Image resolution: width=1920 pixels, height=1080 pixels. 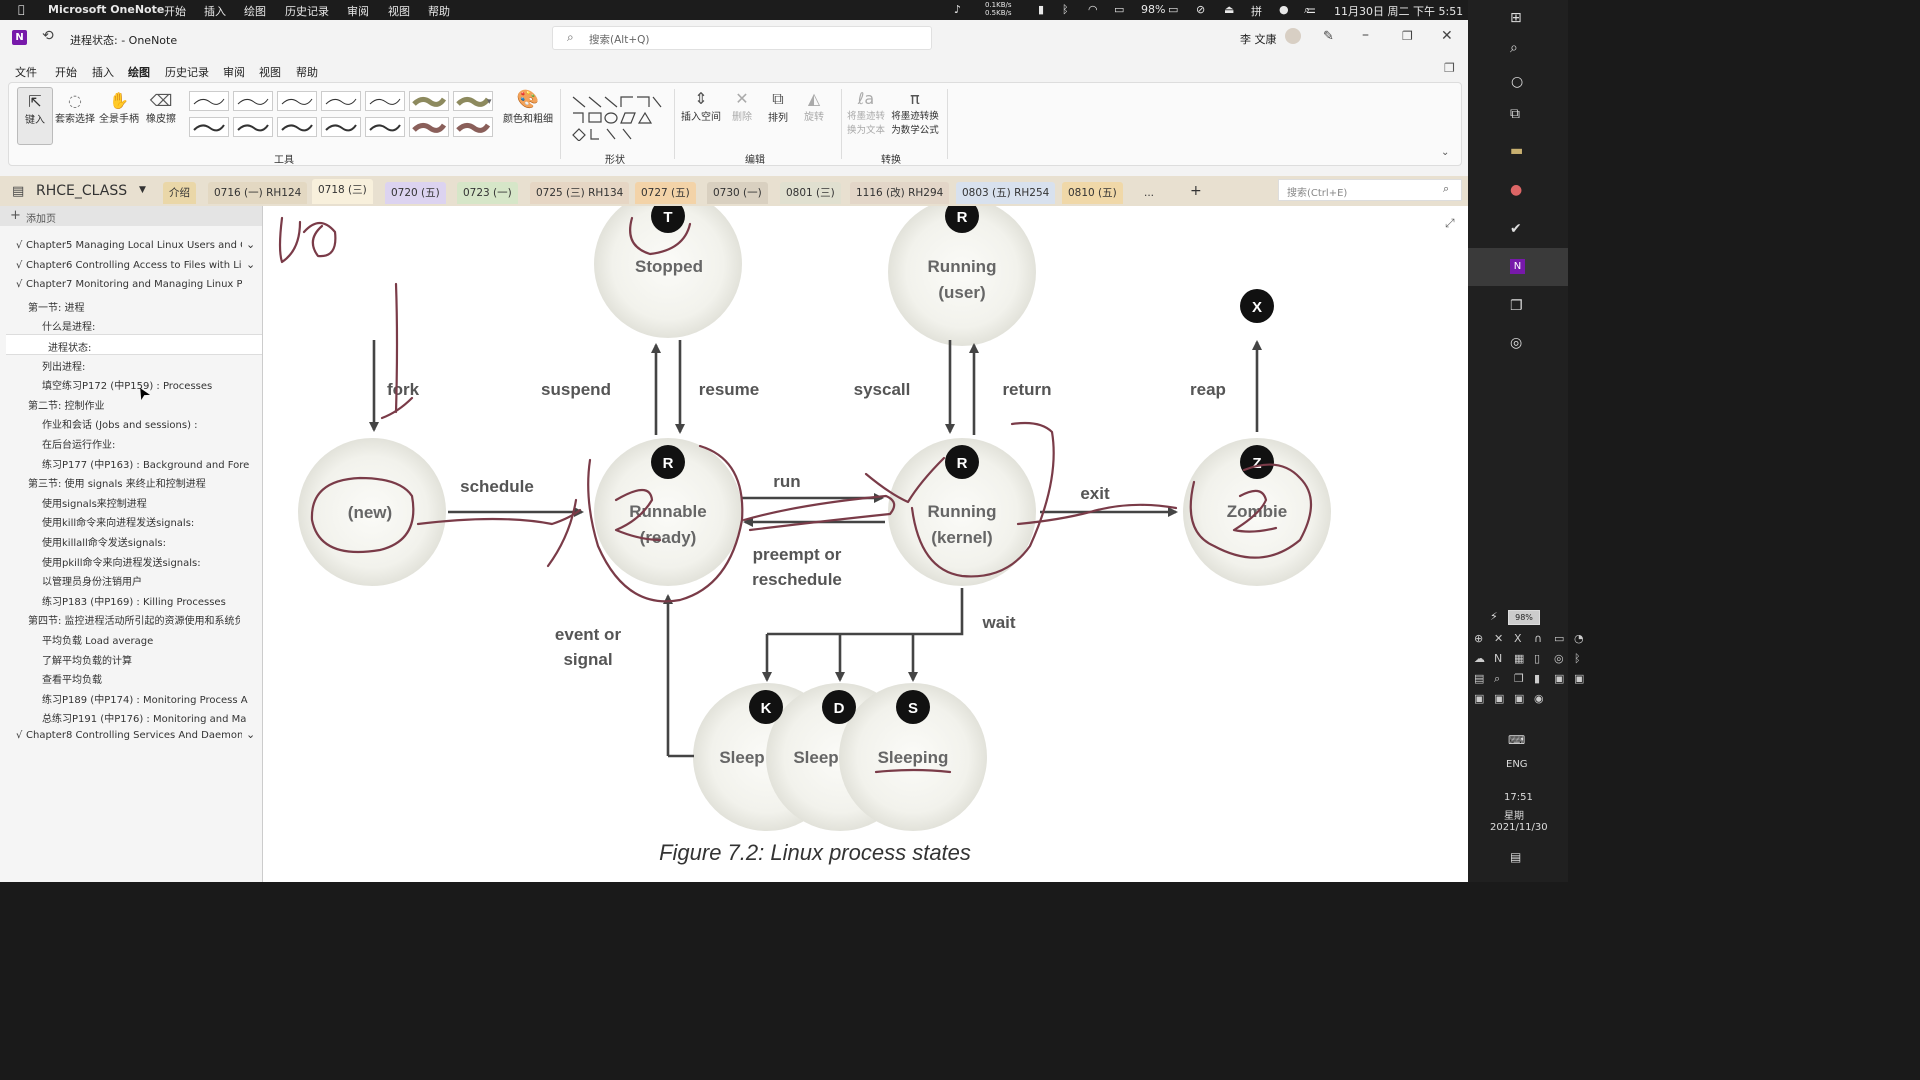 What do you see at coordinates (957, 9) in the screenshot?
I see `script-icon: ♪` at bounding box center [957, 9].